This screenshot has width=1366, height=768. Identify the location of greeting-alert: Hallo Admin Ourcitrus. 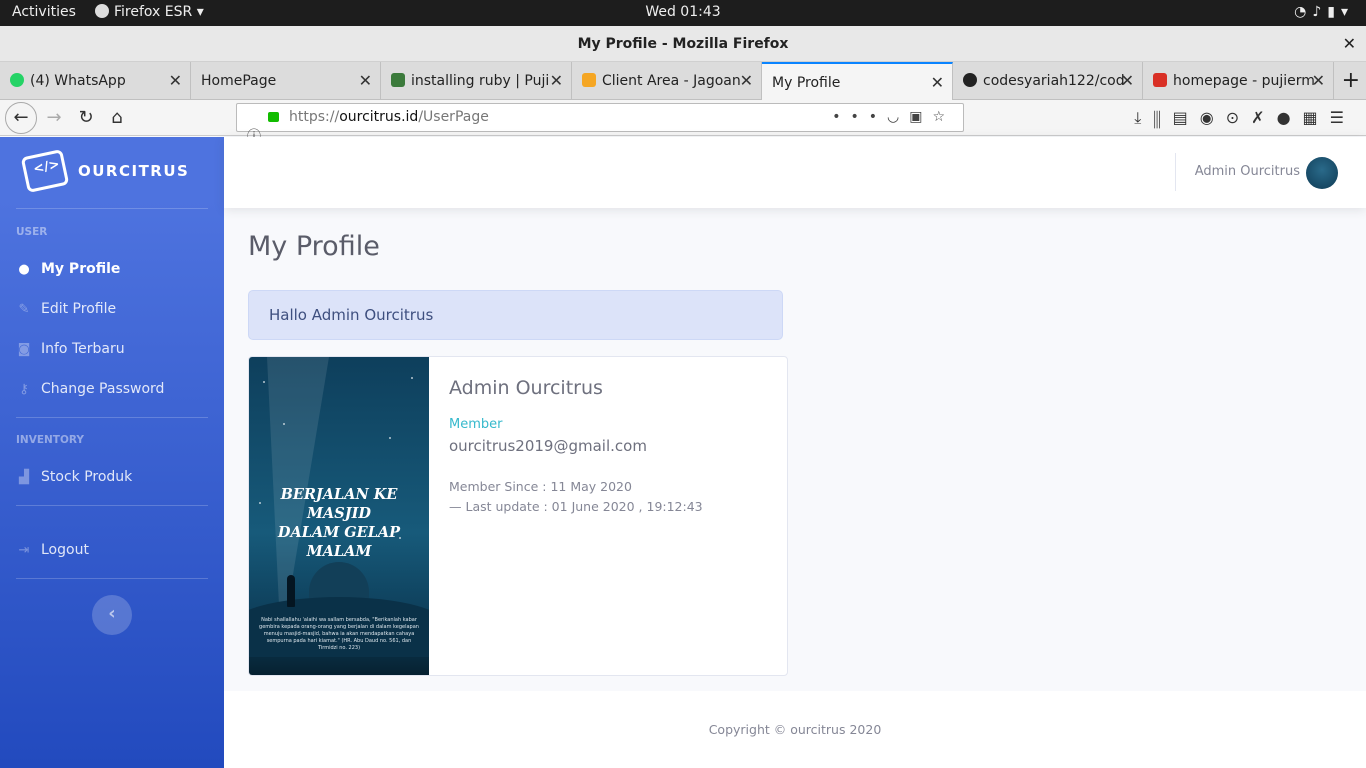
(515, 315).